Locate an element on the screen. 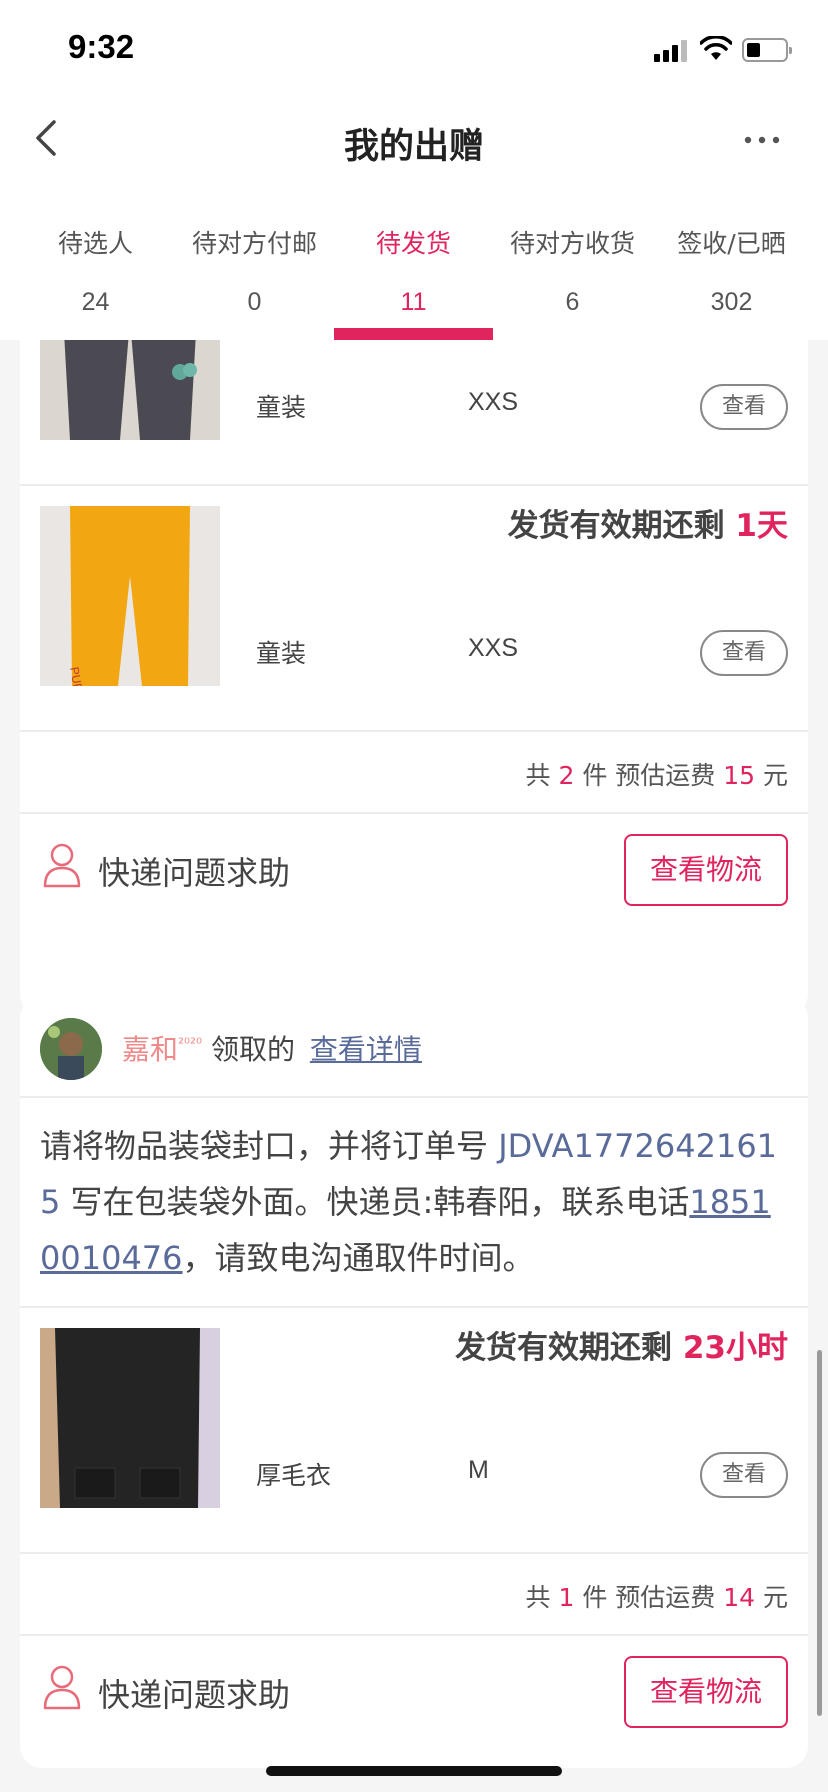 This screenshot has width=828, height=1792. active-tab-indicator is located at coordinates (413, 334).